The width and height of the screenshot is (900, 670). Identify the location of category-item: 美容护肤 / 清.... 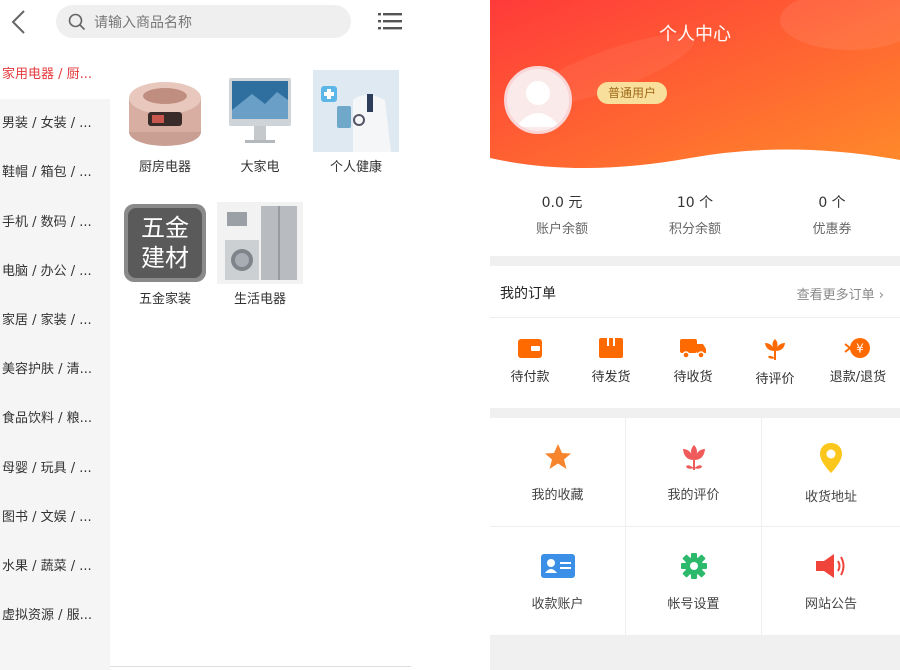
(55, 369).